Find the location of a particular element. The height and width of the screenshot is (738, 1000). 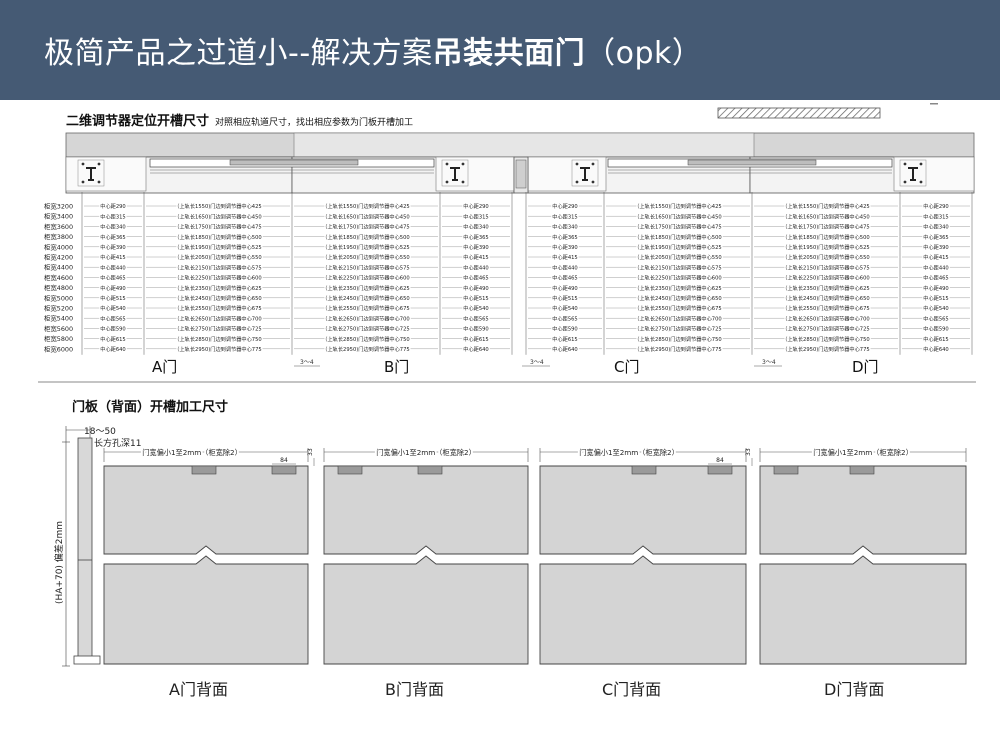

door-back-c: 门宽偏小1至2mm（柜宽除2） 84 33 is located at coordinates (646, 555).